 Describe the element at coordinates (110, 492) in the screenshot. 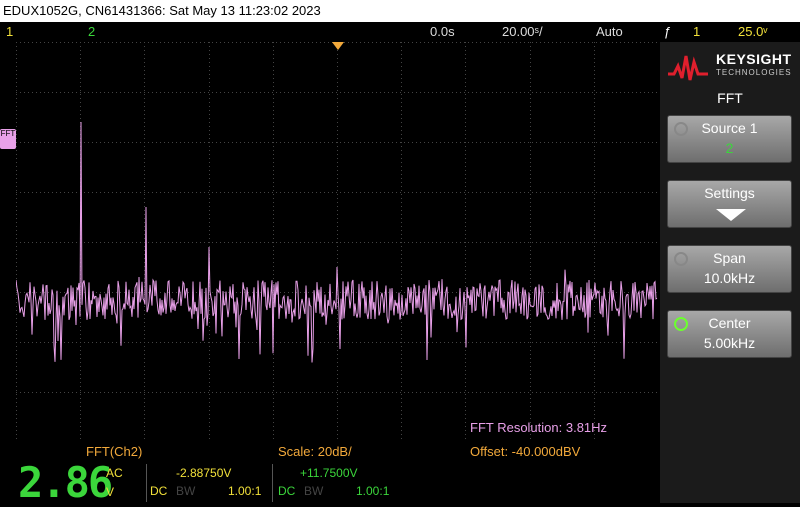

I see `unit-label: V` at that location.